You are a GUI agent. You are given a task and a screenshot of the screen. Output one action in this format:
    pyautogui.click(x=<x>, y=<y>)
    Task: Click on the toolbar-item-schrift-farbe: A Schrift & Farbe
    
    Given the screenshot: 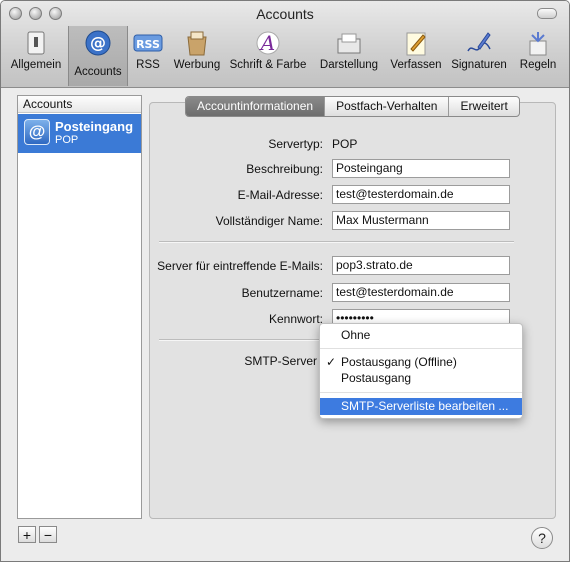 What is the action you would take?
    pyautogui.click(x=268, y=54)
    